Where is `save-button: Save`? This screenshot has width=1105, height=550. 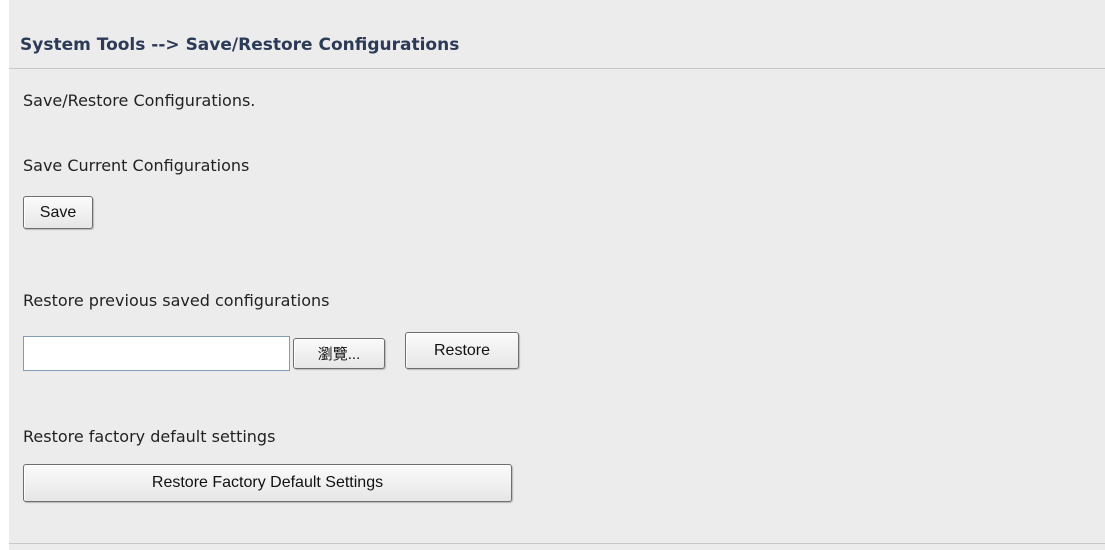
save-button: Save is located at coordinates (58, 212).